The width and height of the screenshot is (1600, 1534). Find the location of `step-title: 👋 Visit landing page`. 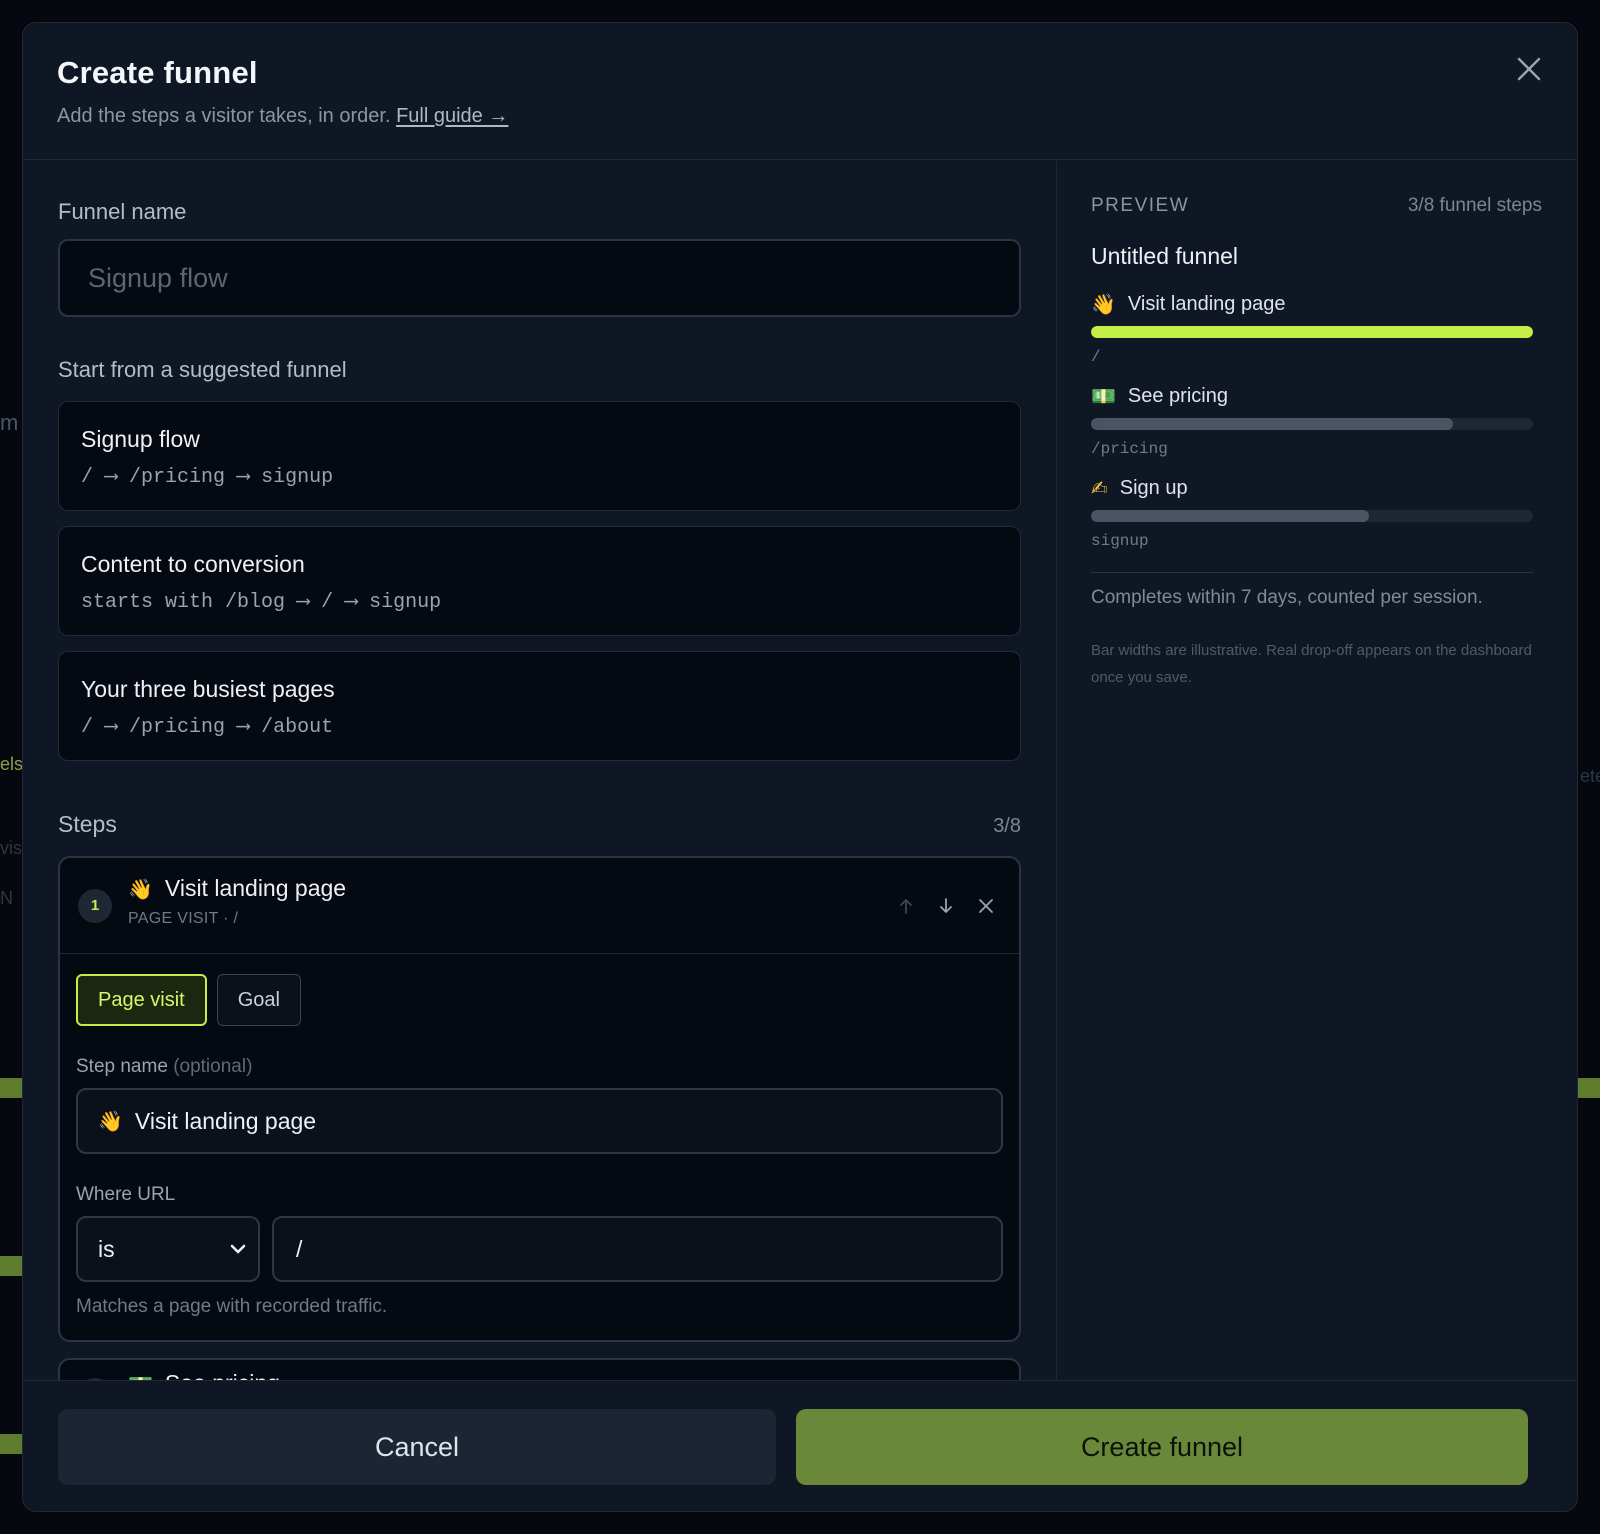

step-title: 👋 Visit landing page is located at coordinates (237, 888).